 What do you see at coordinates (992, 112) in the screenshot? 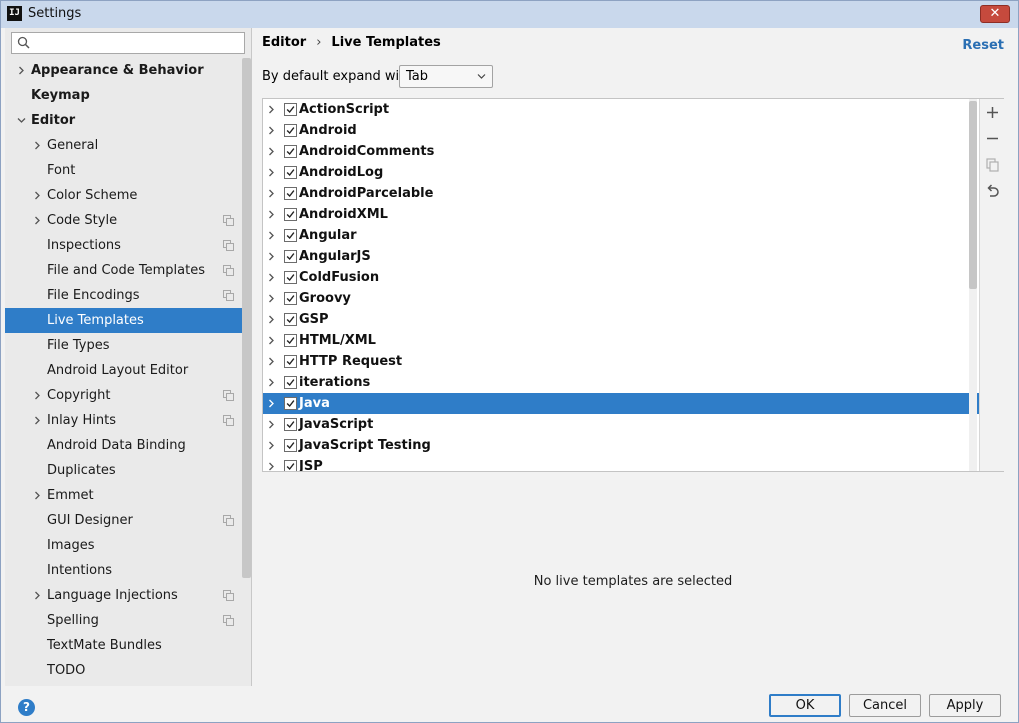
I see `add-icon` at bounding box center [992, 112].